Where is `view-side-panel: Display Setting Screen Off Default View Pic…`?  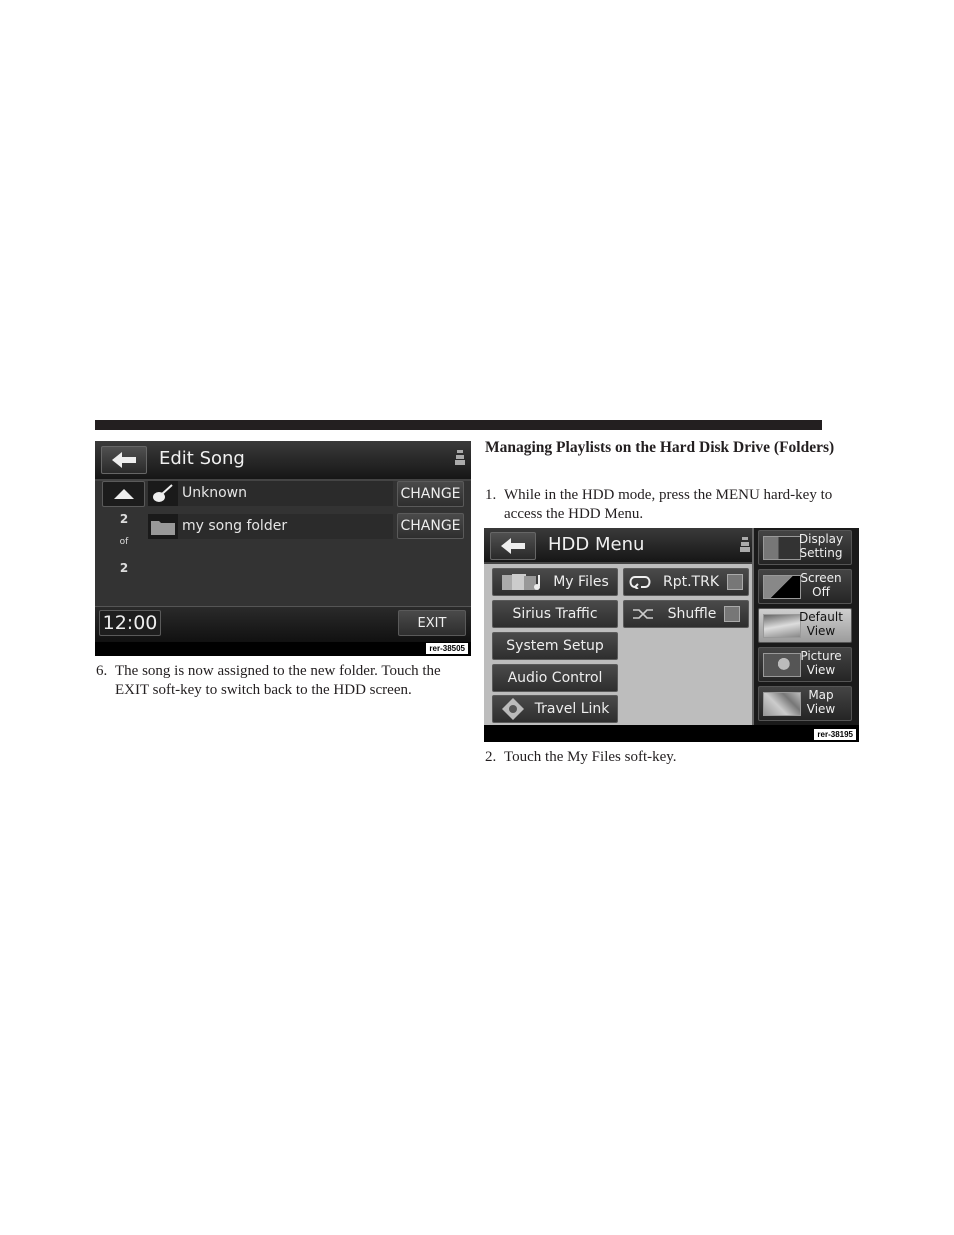 view-side-panel: Display Setting Screen Off Default View Pic… is located at coordinates (805, 626).